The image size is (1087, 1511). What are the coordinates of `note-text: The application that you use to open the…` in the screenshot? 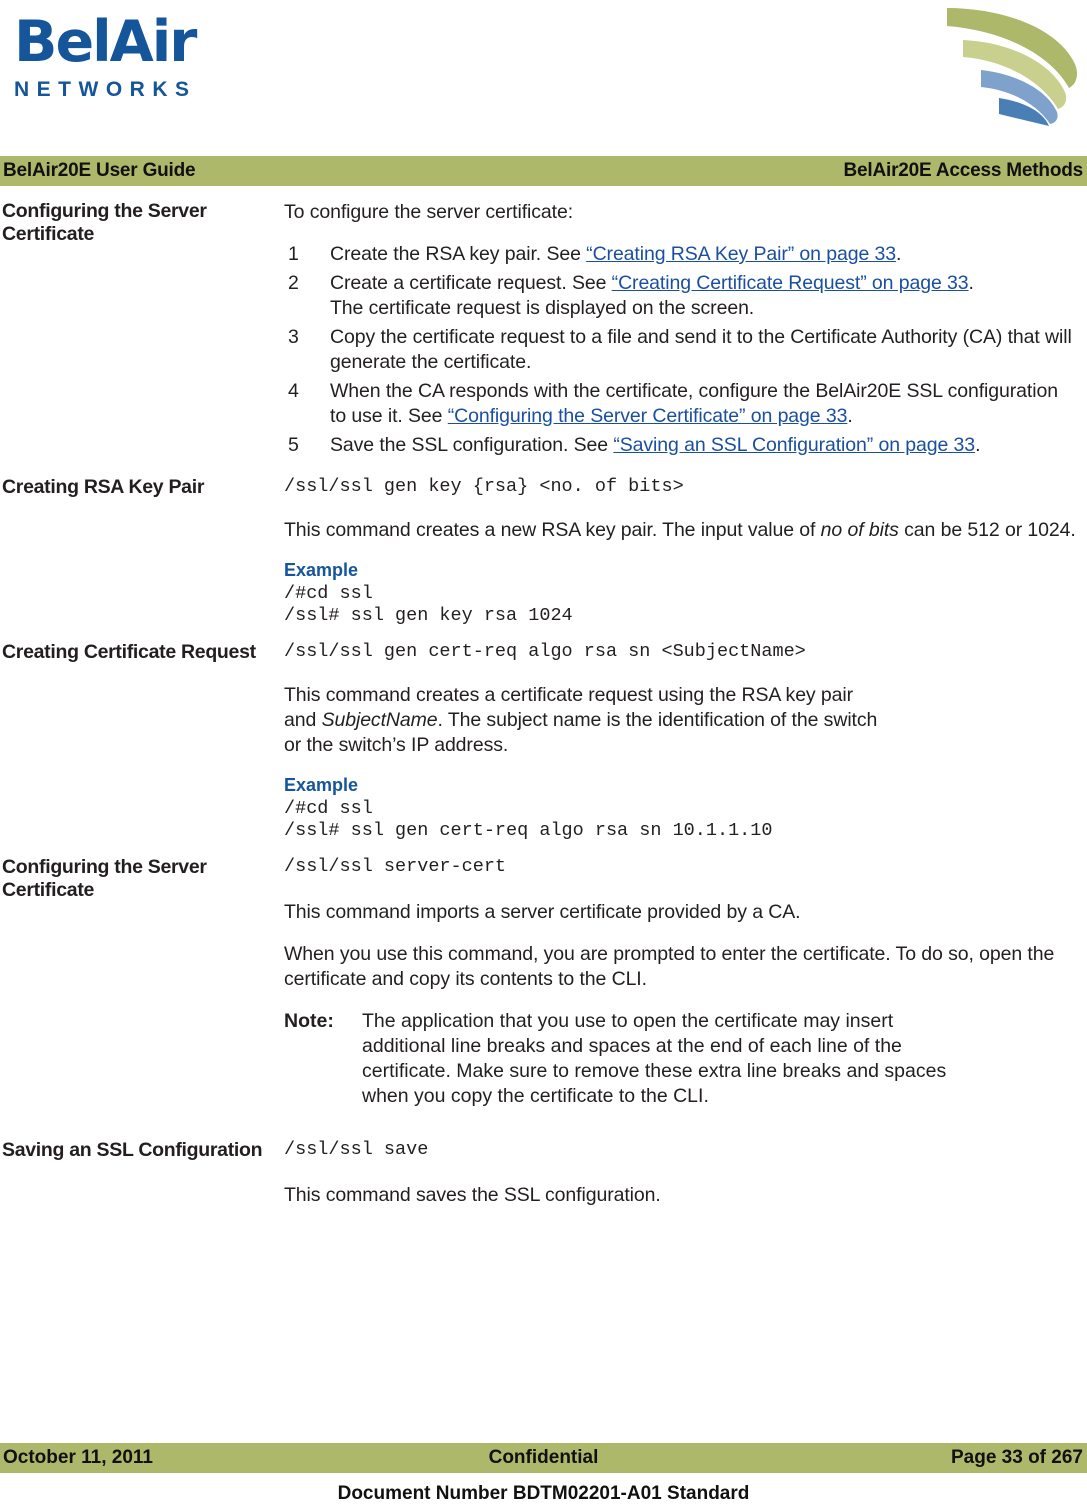 It's located at (654, 1058).